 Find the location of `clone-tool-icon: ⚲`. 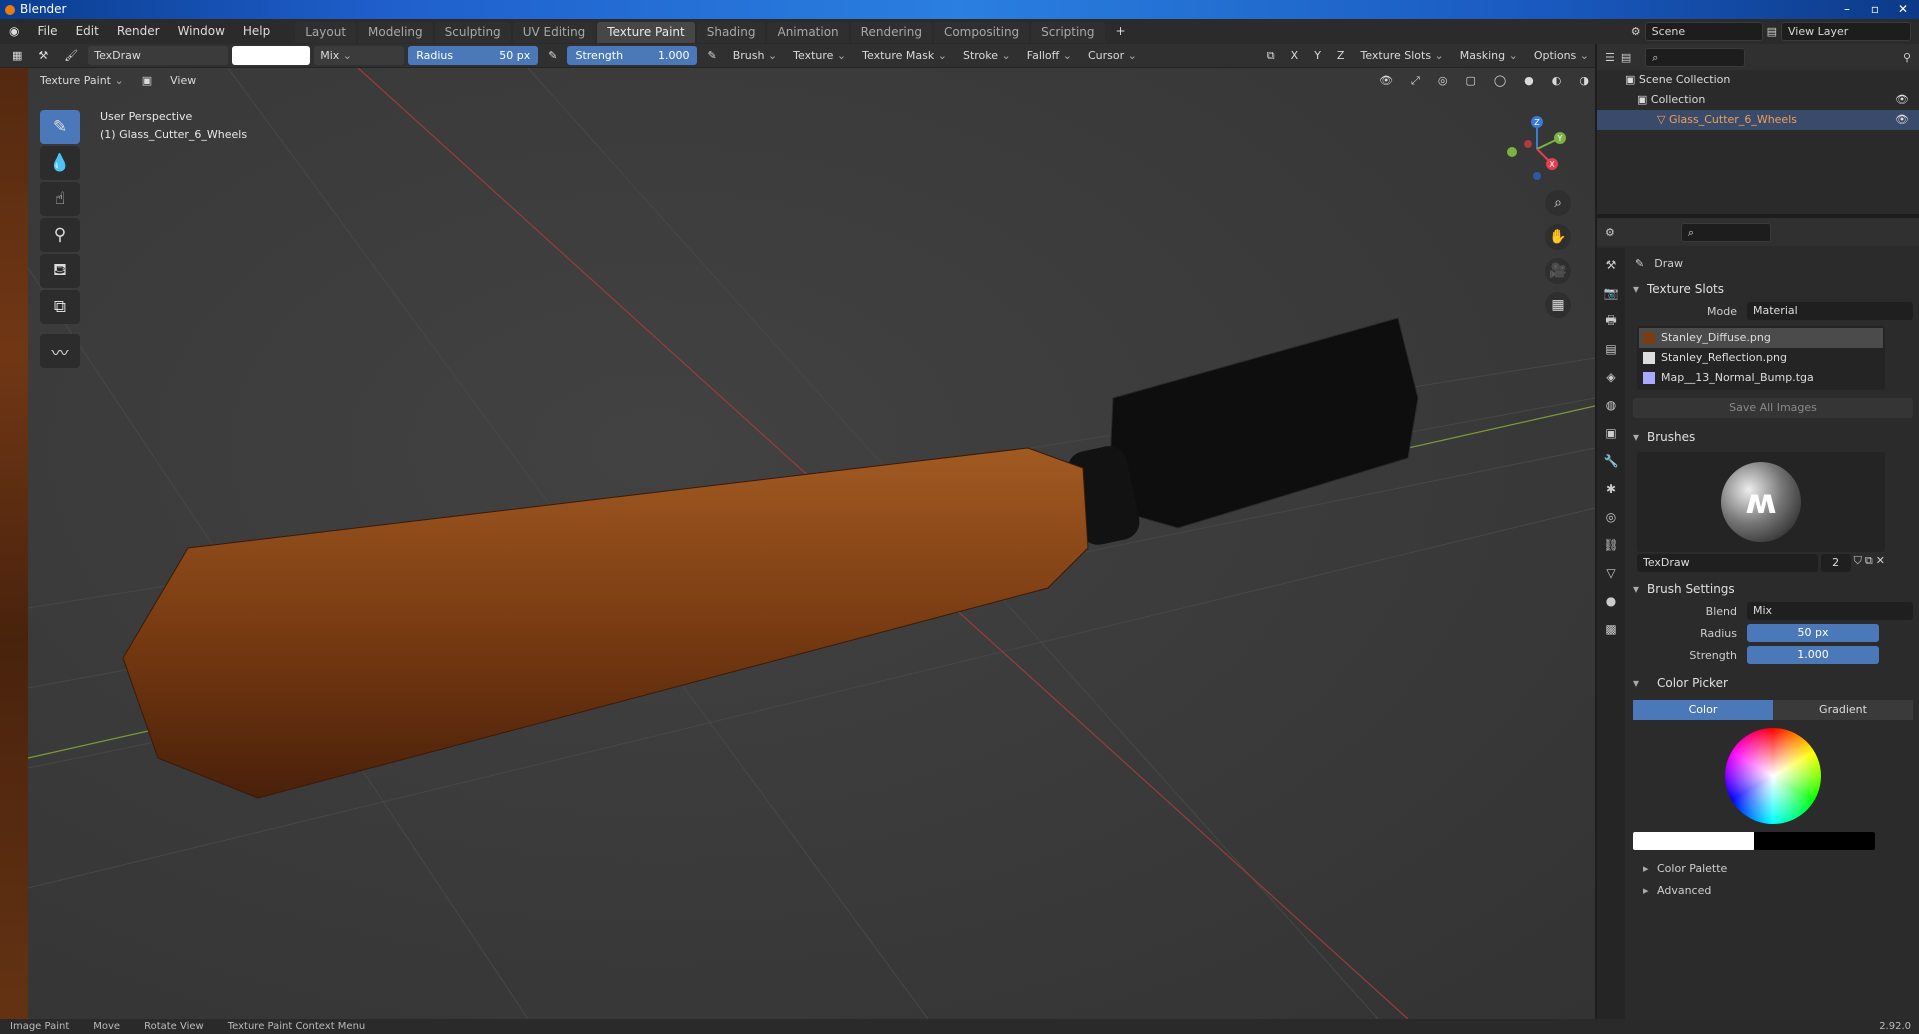

clone-tool-icon: ⚲ is located at coordinates (60, 235).